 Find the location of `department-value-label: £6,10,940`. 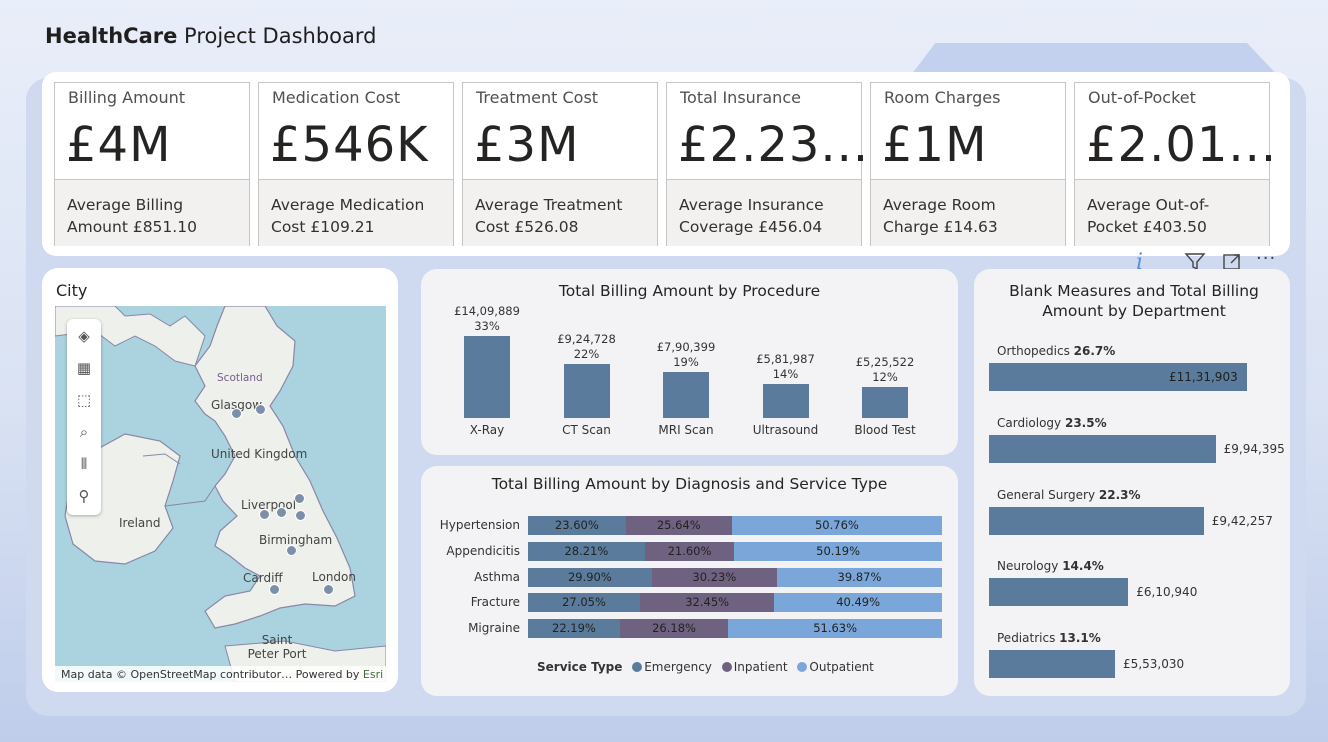

department-value-label: £6,10,940 is located at coordinates (1167, 592).